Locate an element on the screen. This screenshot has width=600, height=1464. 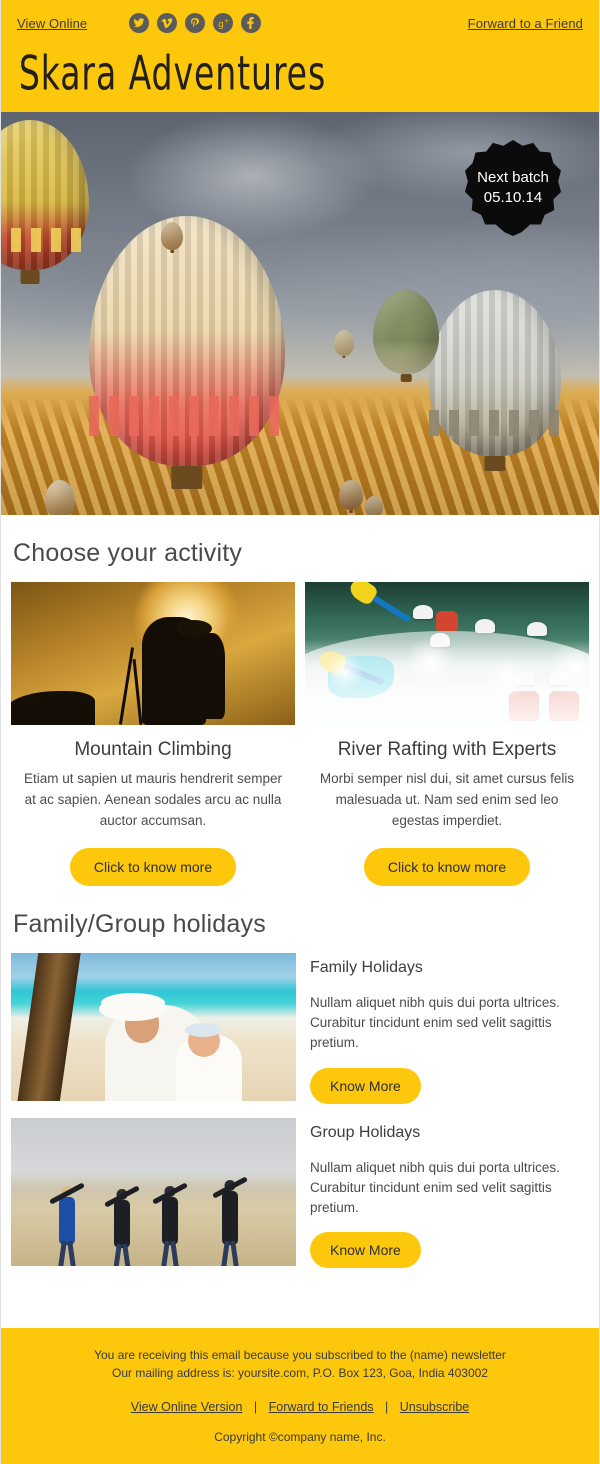
holiday-title: Family Holidays is located at coordinates (366, 967).